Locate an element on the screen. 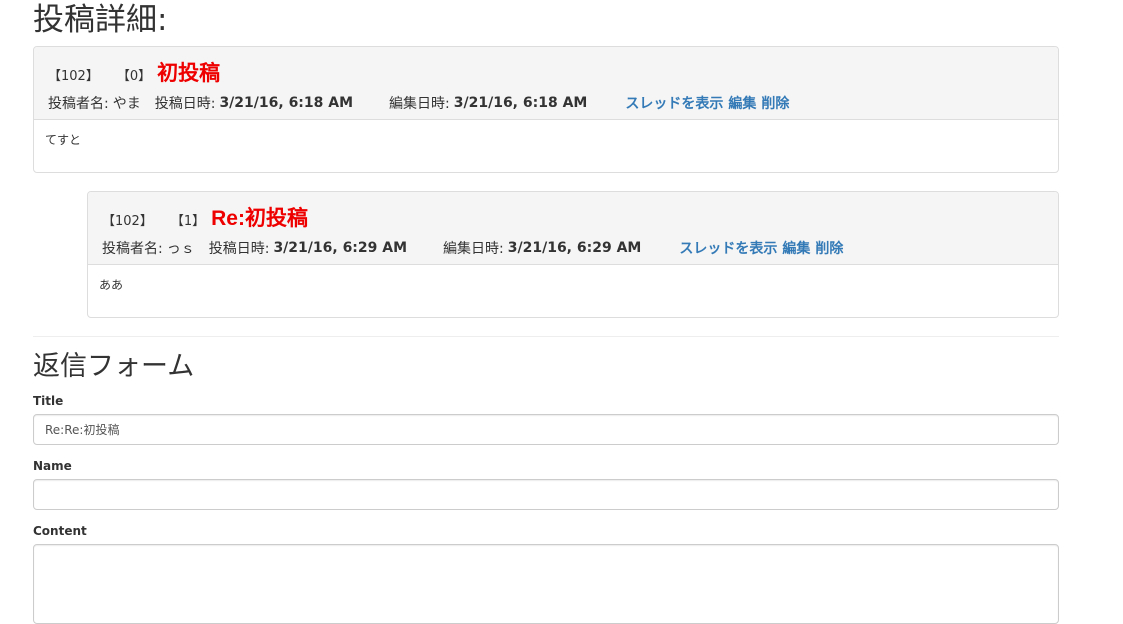 Image resolution: width=1123 pixels, height=624 pixels. page-title: 投稿詳細: is located at coordinates (100, 20).